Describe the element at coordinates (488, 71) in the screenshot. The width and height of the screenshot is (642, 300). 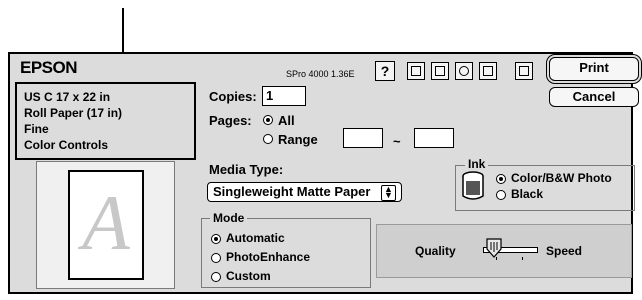
I see `paper-settings-icon` at that location.